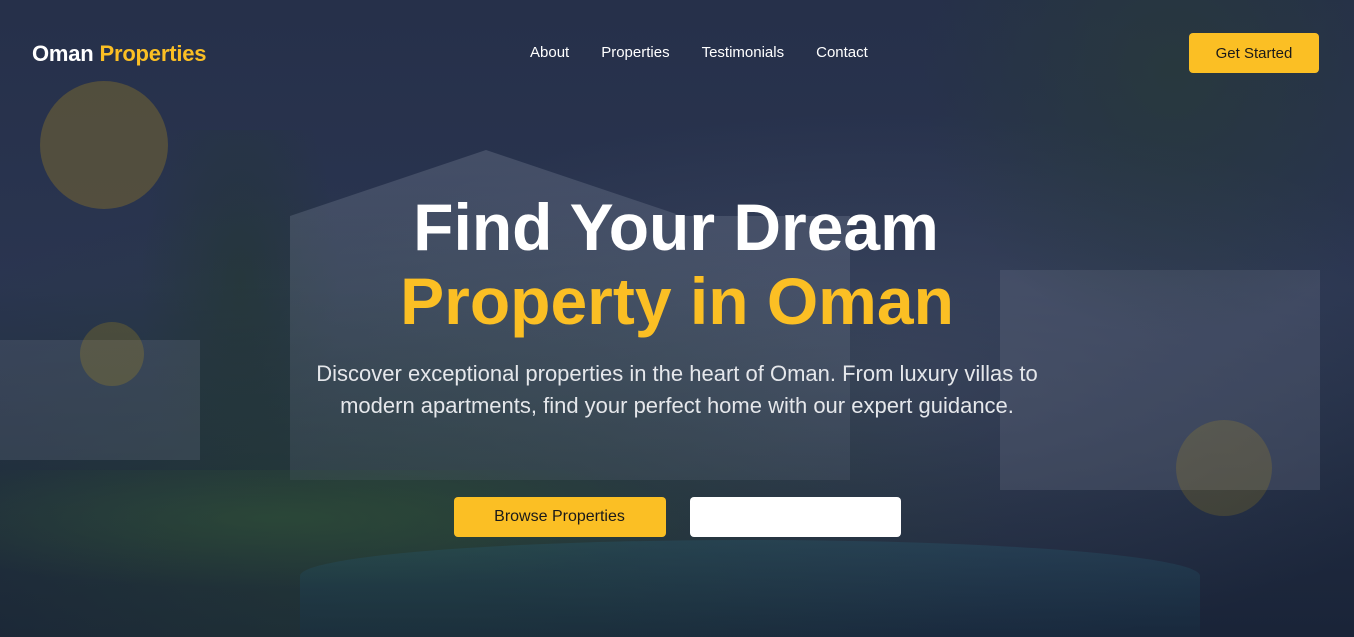 This screenshot has width=1354, height=637. I want to click on browse-properties-button: Browse Properties, so click(559, 517).